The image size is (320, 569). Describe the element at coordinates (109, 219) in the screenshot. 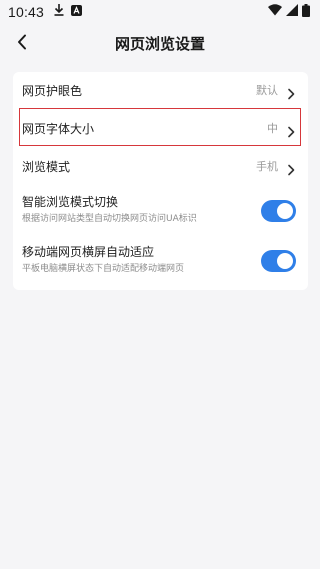

I see `setting-smart-mode-switch-description: 根据访问网站类型自动切换网页访问UA标识` at that location.